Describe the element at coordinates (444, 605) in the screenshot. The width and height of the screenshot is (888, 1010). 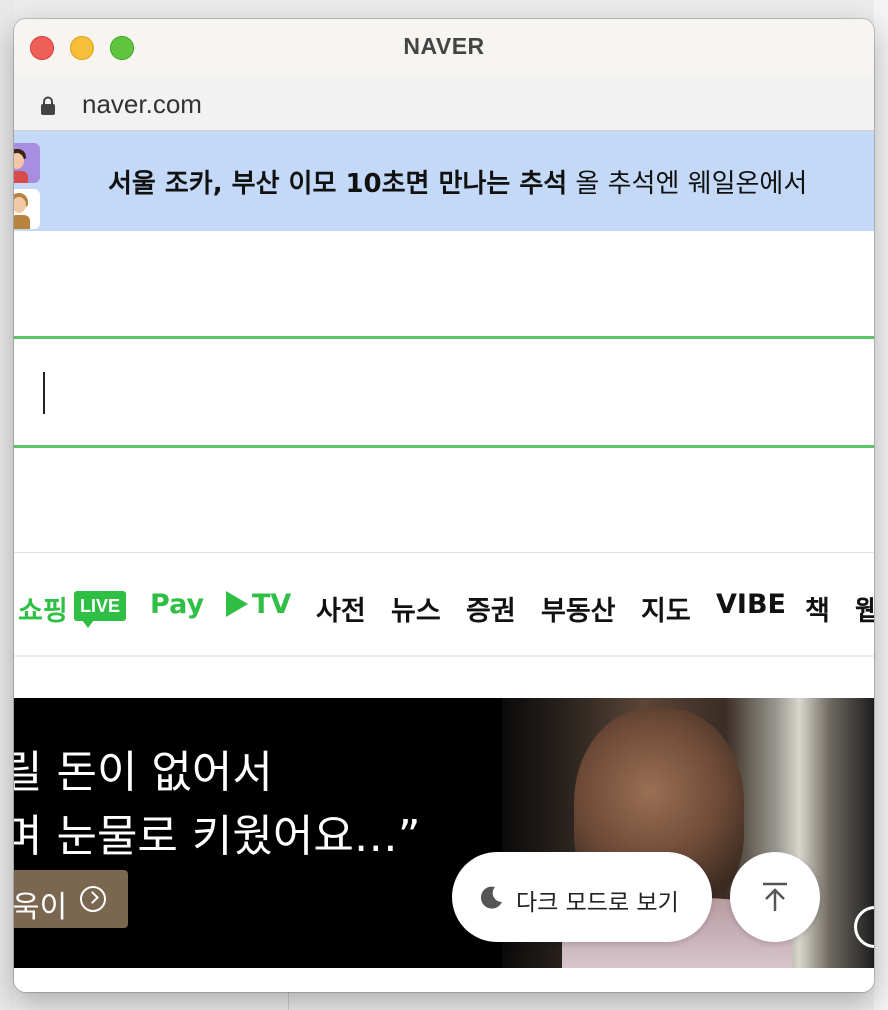
I see `service-menu: 쇼핑 LIVE Pay TV 사전 뉴스 증권 부동산 지도 VIBE 책 웹` at that location.